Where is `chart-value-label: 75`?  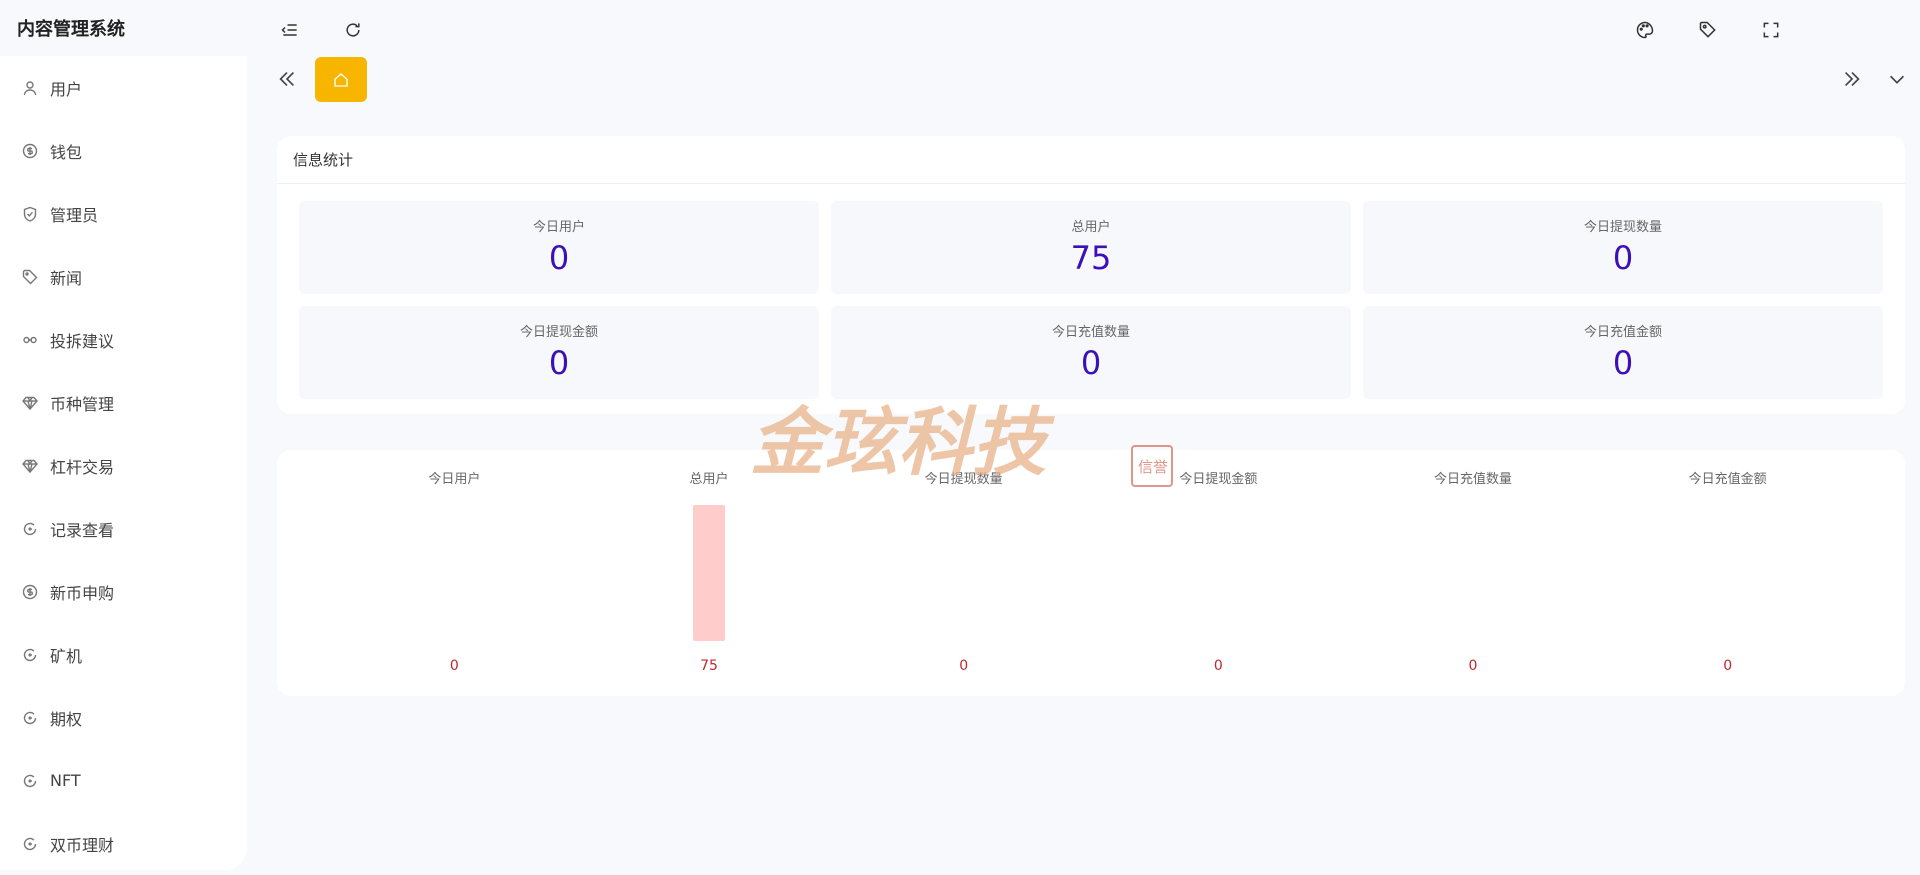
chart-value-label: 75 is located at coordinates (709, 666).